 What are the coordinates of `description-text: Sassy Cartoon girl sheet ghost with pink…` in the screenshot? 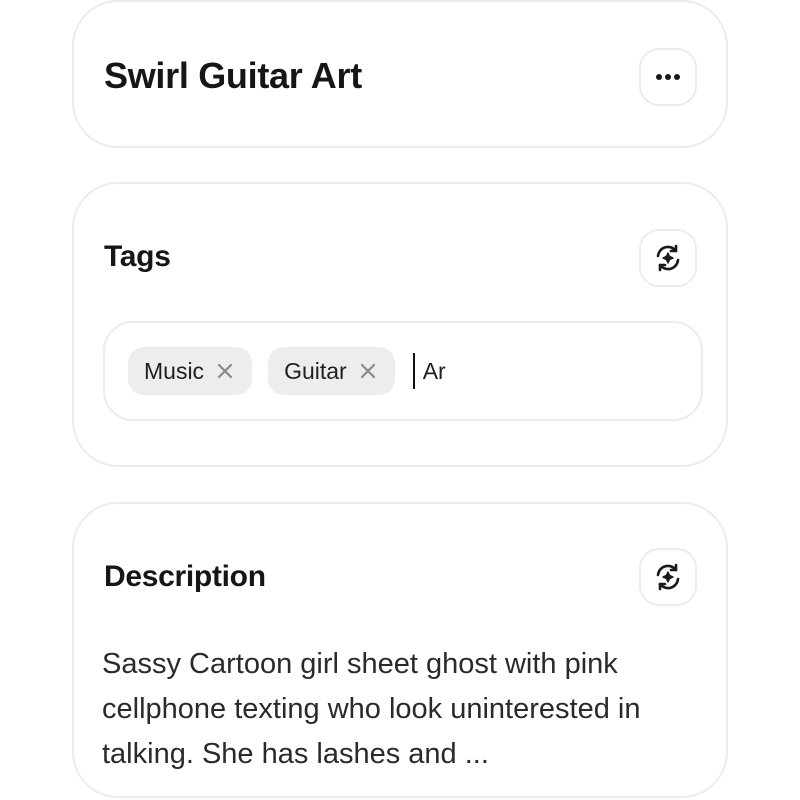 It's located at (371, 709).